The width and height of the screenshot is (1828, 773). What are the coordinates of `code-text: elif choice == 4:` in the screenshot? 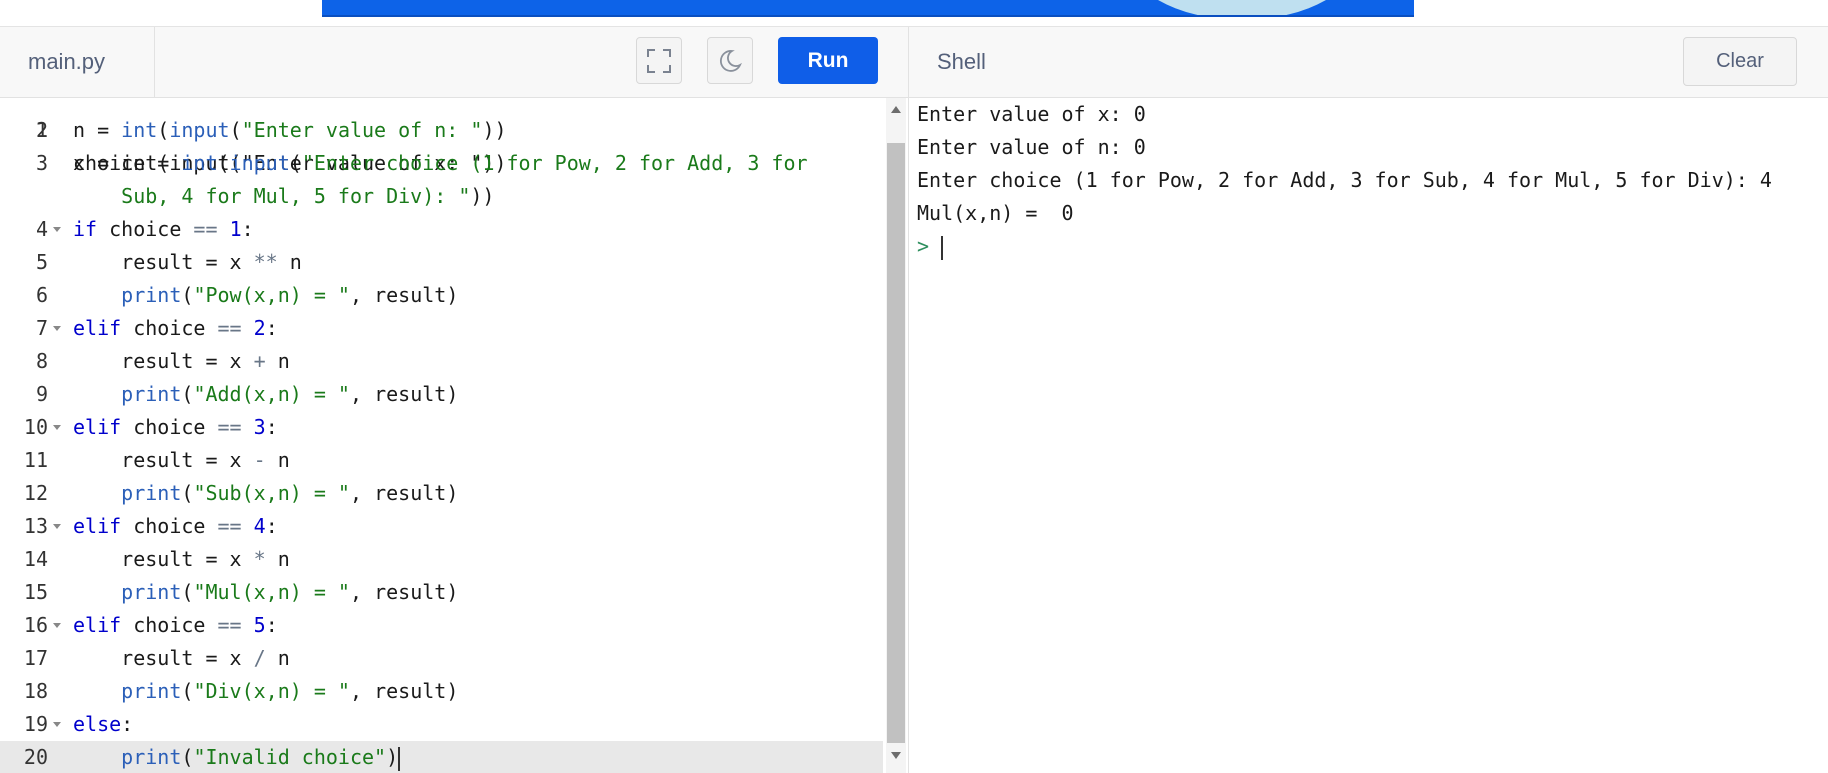 It's located at (175, 526).